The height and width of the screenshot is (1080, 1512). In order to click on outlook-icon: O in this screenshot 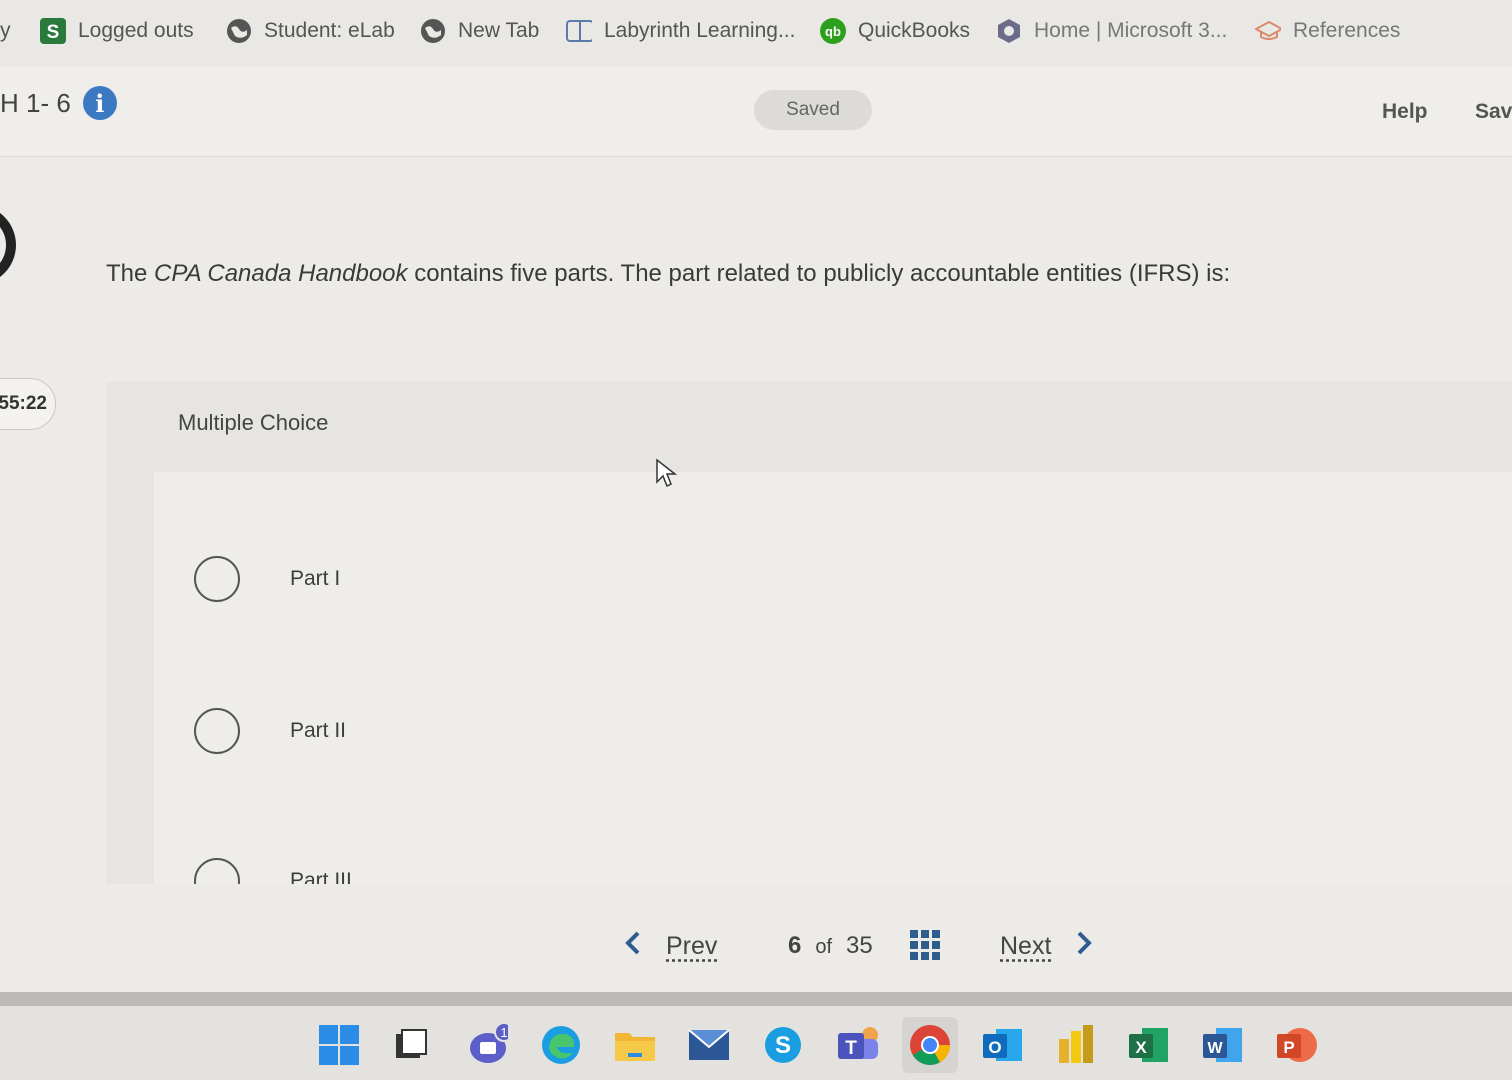, I will do `click(1003, 1045)`.